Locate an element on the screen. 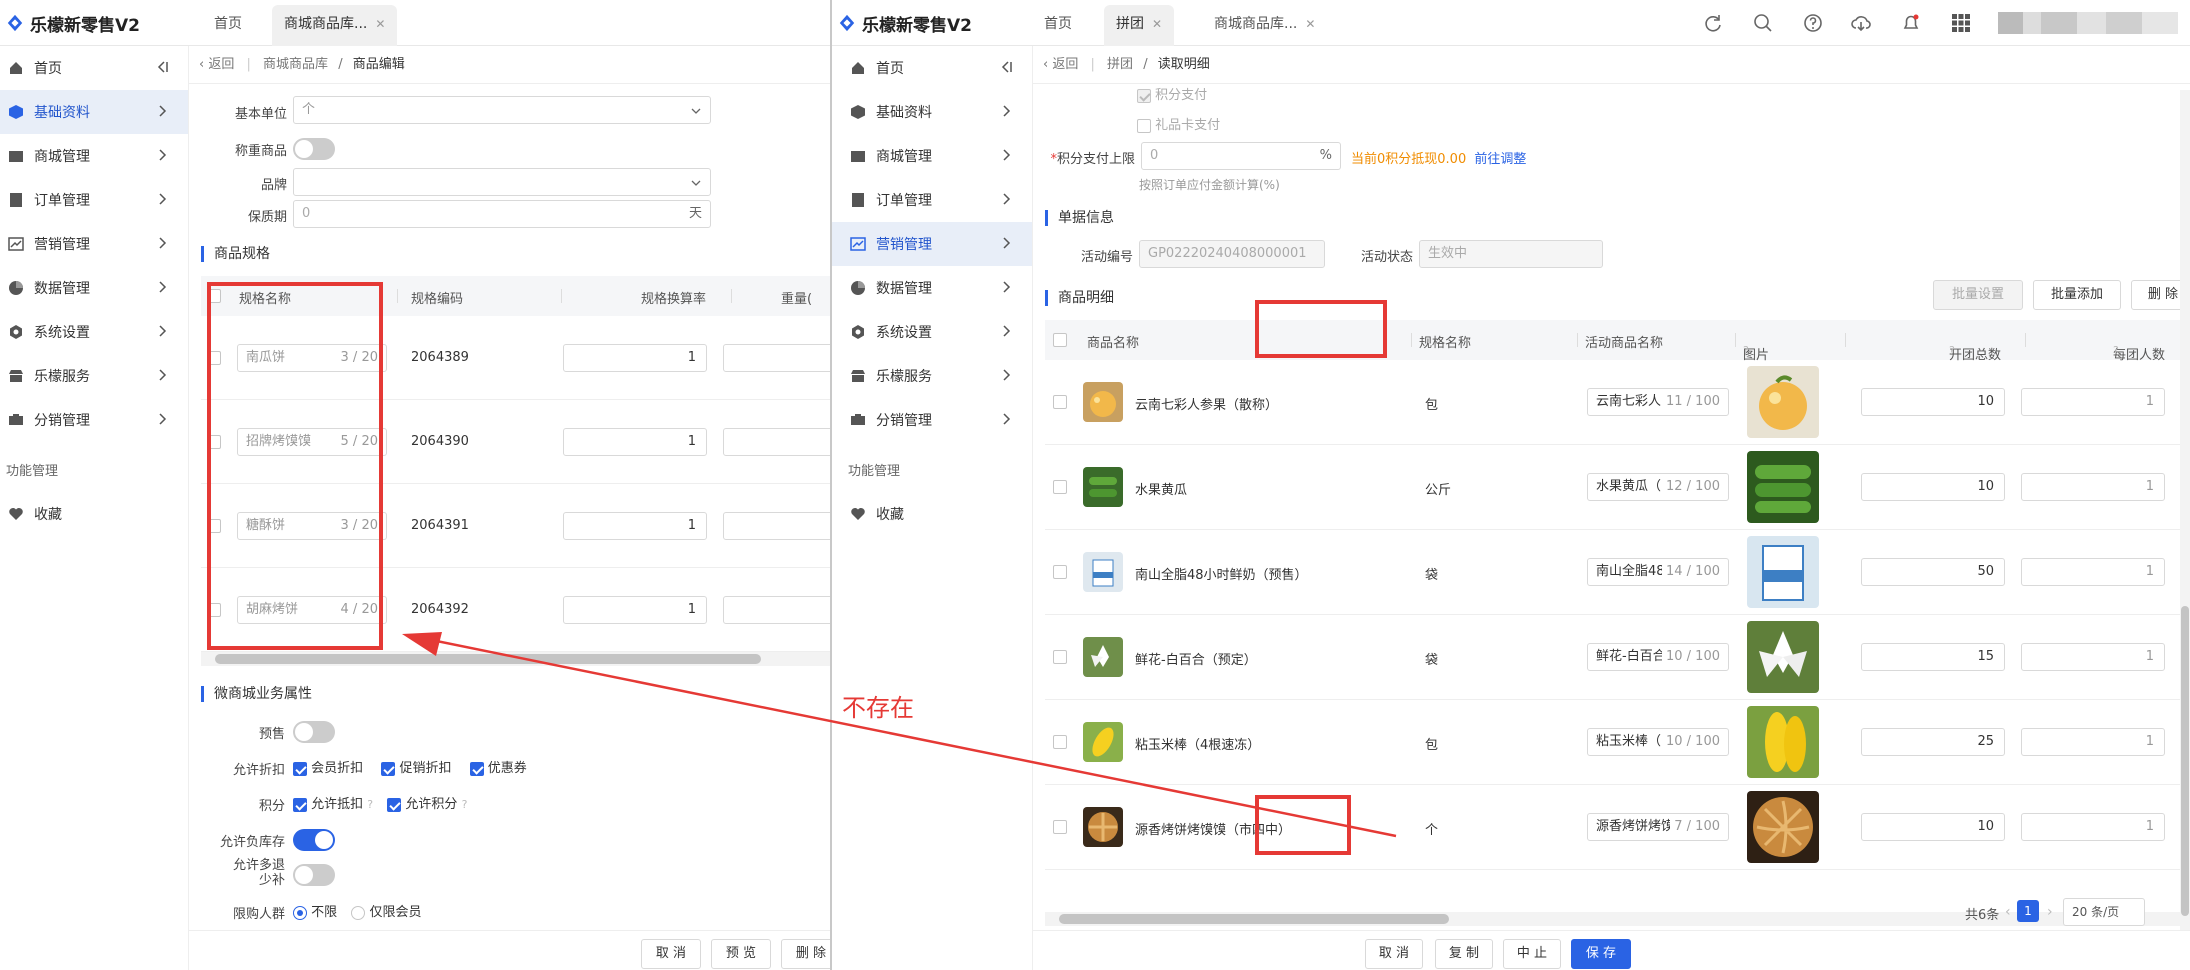 The image size is (2190, 970). activity-name-input: 南山全脂48 14 / 100 is located at coordinates (1658, 572).